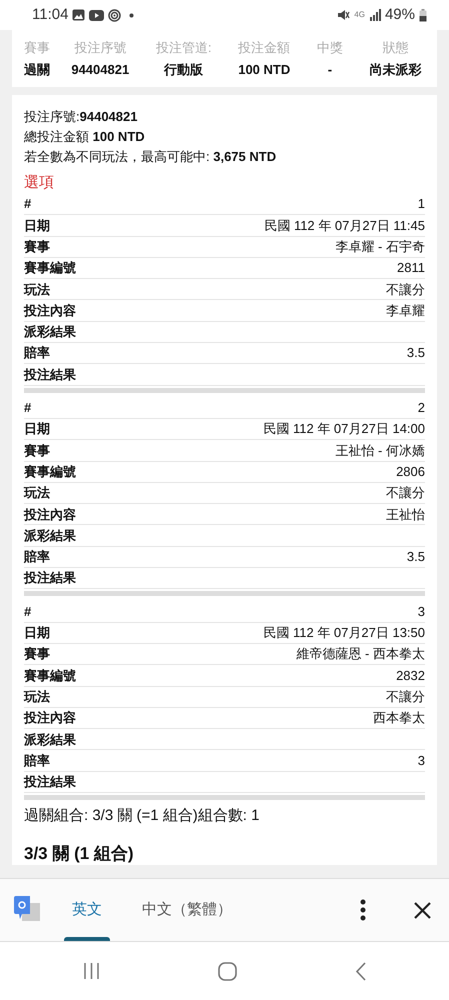  Describe the element at coordinates (79, 854) in the screenshot. I see `combination-heading: 3/3 關 (1 組合)` at that location.